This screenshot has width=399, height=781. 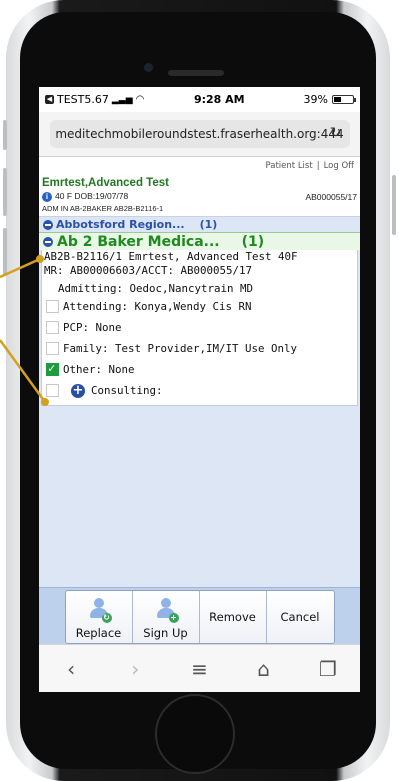 What do you see at coordinates (165, 633) in the screenshot?
I see `sign-up-label: Sign Up` at bounding box center [165, 633].